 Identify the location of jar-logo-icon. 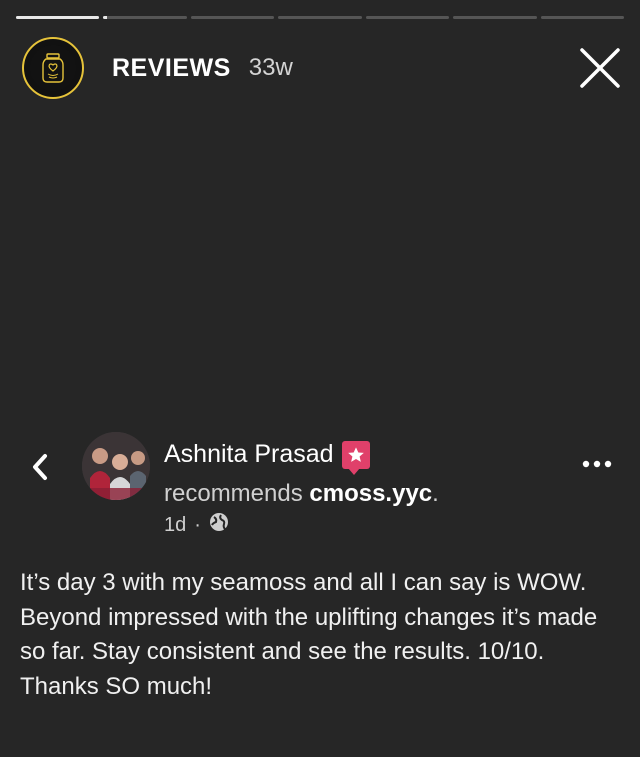
(53, 68).